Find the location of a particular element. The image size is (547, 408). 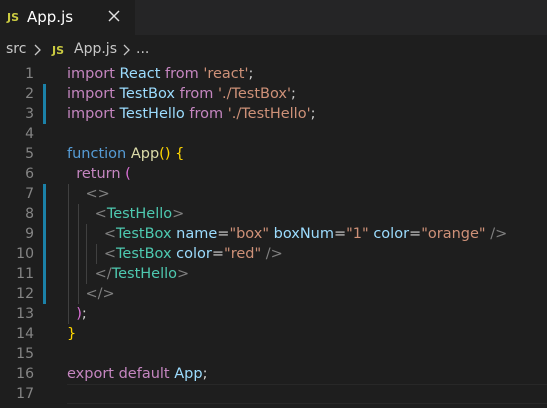

code-line: 5 function App() { is located at coordinates (273, 154).